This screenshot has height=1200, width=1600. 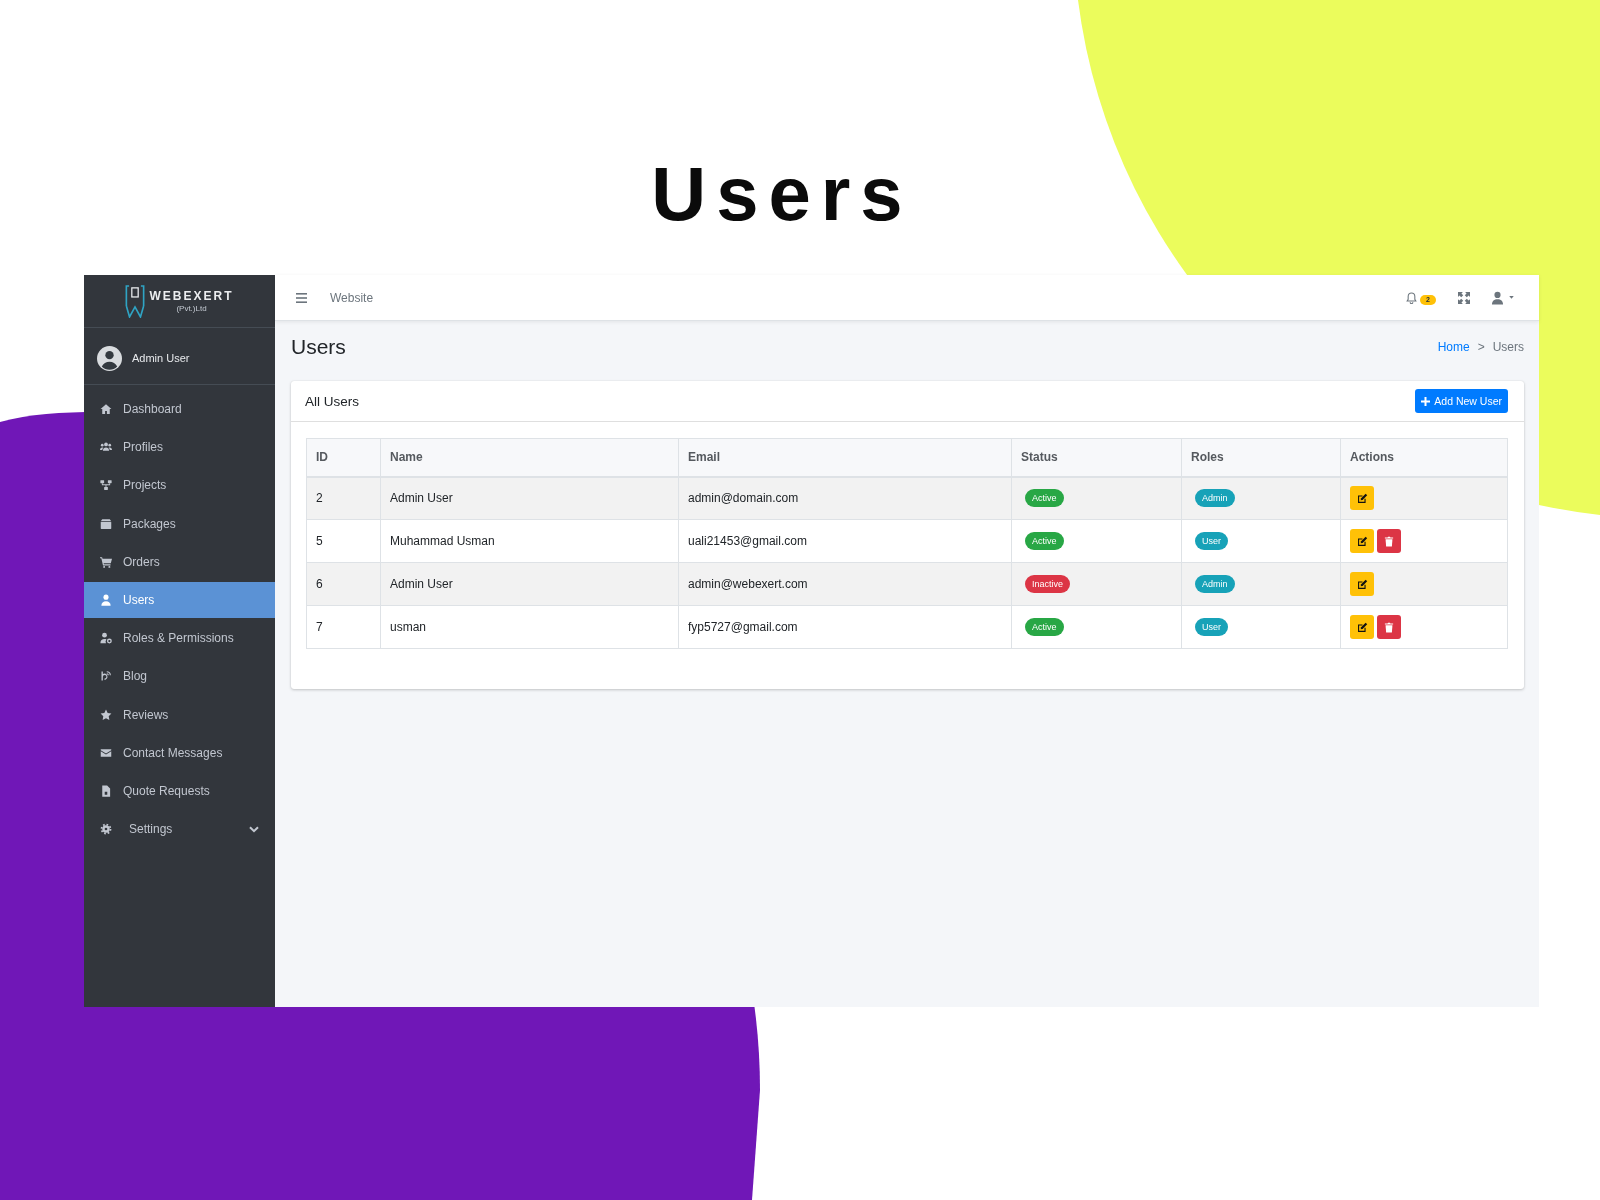 I want to click on column-header: Status, so click(x=1096, y=457).